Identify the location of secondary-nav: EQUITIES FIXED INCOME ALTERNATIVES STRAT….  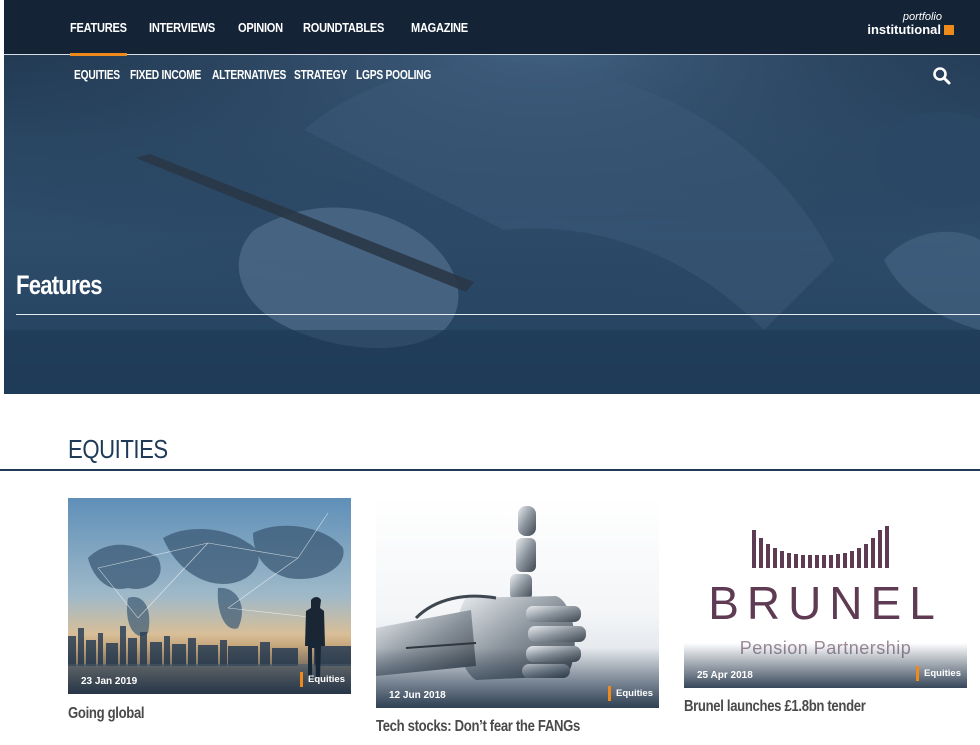
(255, 75).